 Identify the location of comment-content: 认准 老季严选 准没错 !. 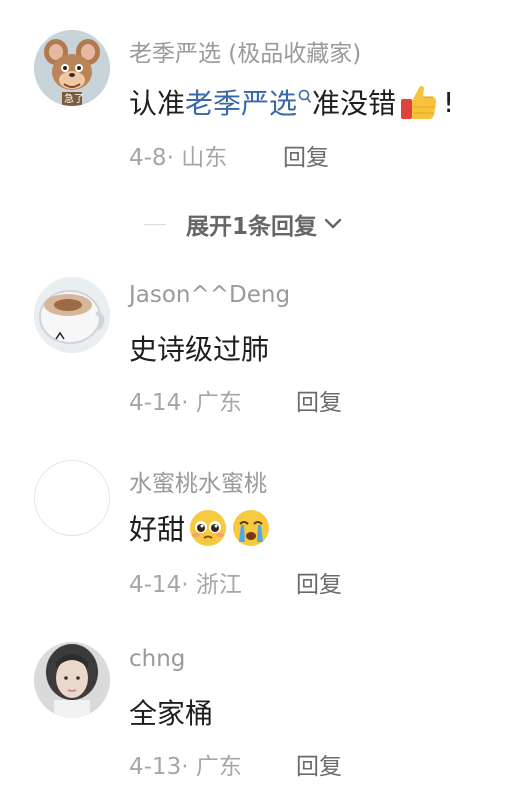
(291, 102).